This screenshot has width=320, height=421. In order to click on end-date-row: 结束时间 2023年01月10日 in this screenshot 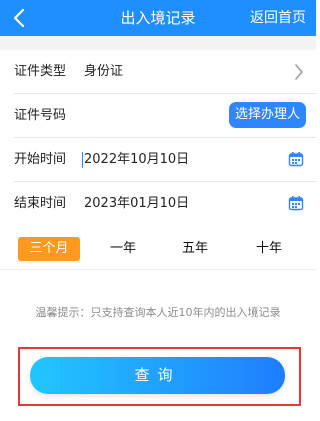, I will do `click(158, 204)`.